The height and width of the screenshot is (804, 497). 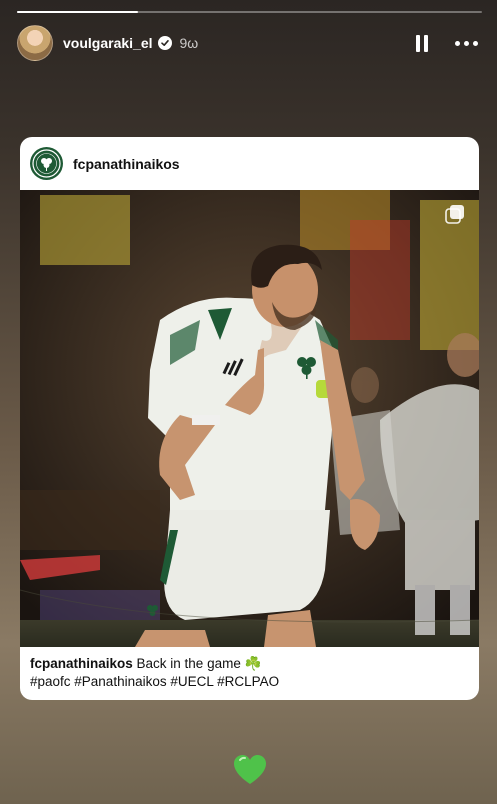 What do you see at coordinates (249, 12) in the screenshot?
I see `story-progress-bar` at bounding box center [249, 12].